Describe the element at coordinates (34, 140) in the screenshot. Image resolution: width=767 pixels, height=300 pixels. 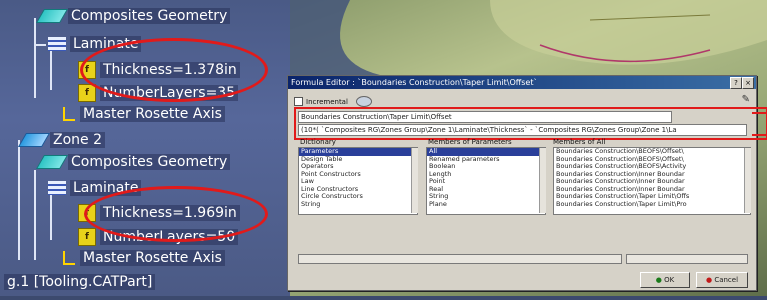
I see `zone-icon` at that location.